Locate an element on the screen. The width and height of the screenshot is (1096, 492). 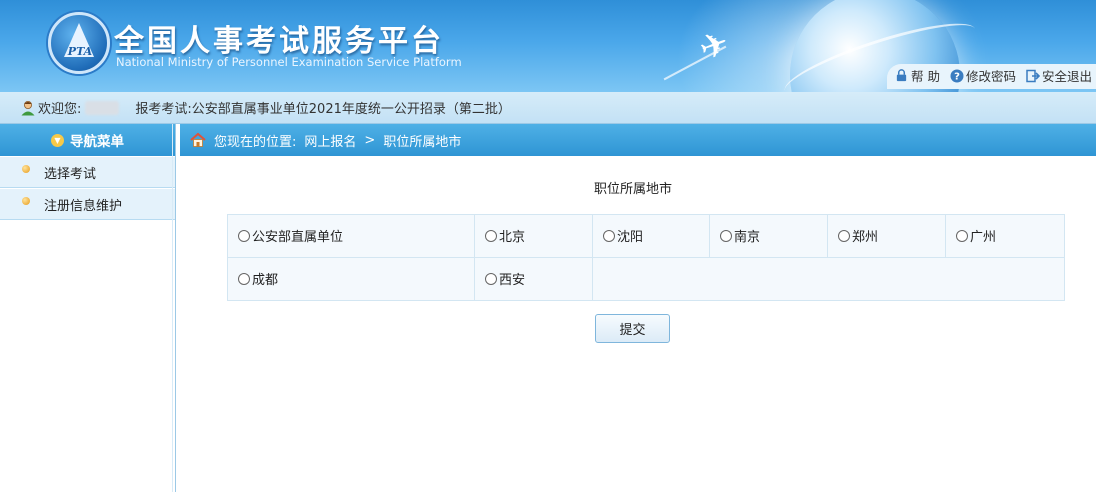
change-password-label: 修改密码 is located at coordinates (990, 76).